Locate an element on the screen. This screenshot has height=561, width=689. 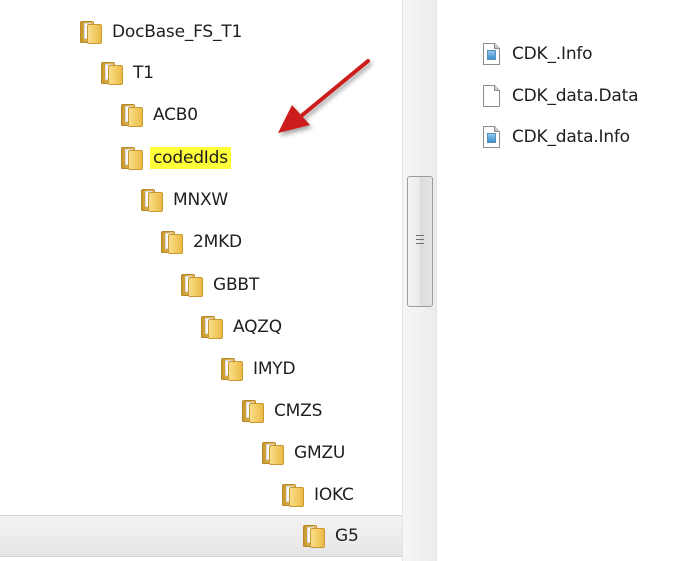
tree-item-t1: T1 is located at coordinates (129, 73).